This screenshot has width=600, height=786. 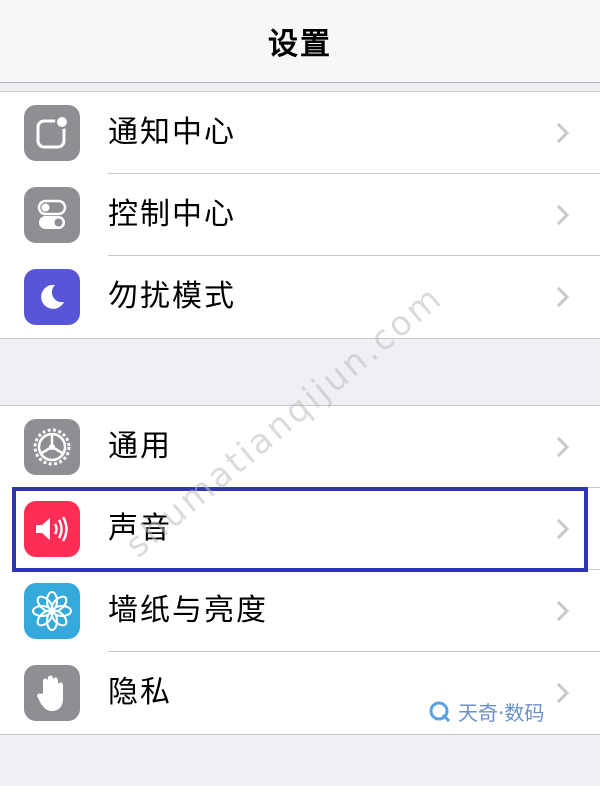 What do you see at coordinates (52, 133) in the screenshot?
I see `notification-center-icon` at bounding box center [52, 133].